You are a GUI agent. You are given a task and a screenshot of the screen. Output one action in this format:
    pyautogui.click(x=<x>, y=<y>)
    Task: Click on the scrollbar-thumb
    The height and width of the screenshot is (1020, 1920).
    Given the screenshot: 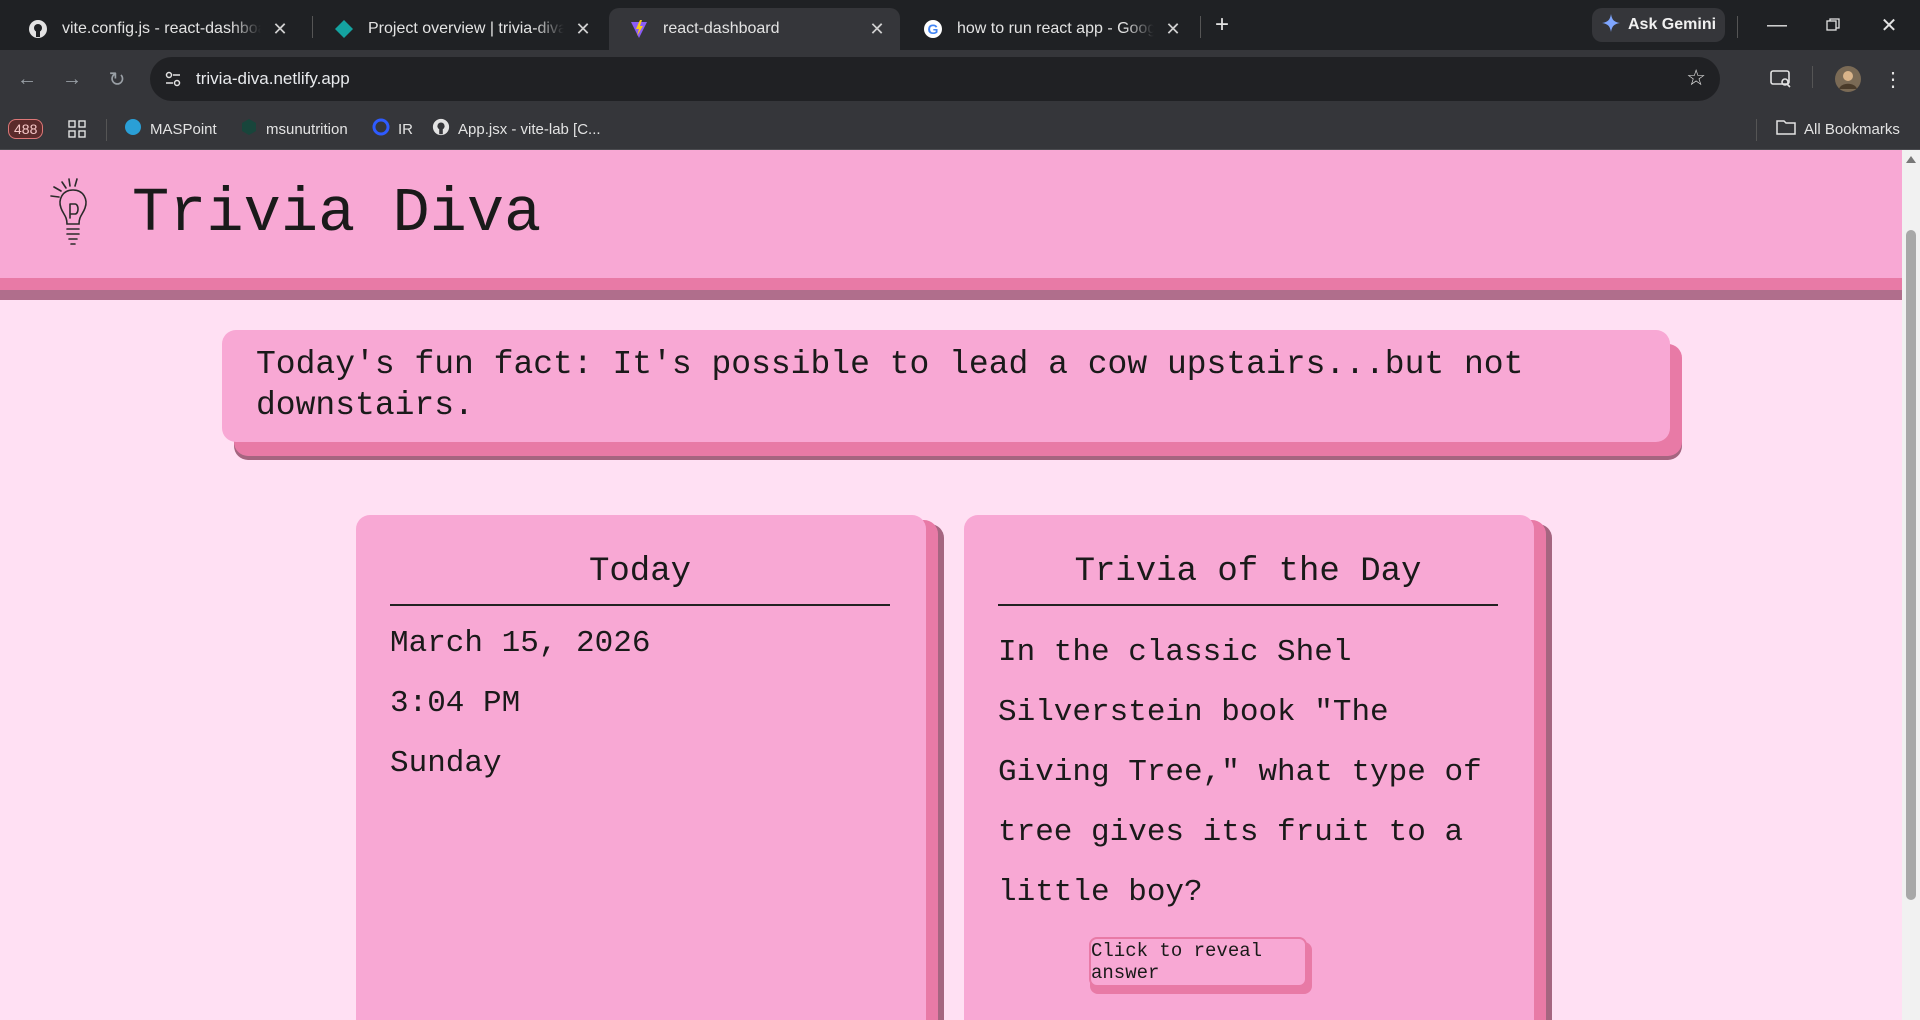 What is the action you would take?
    pyautogui.click(x=1911, y=565)
    